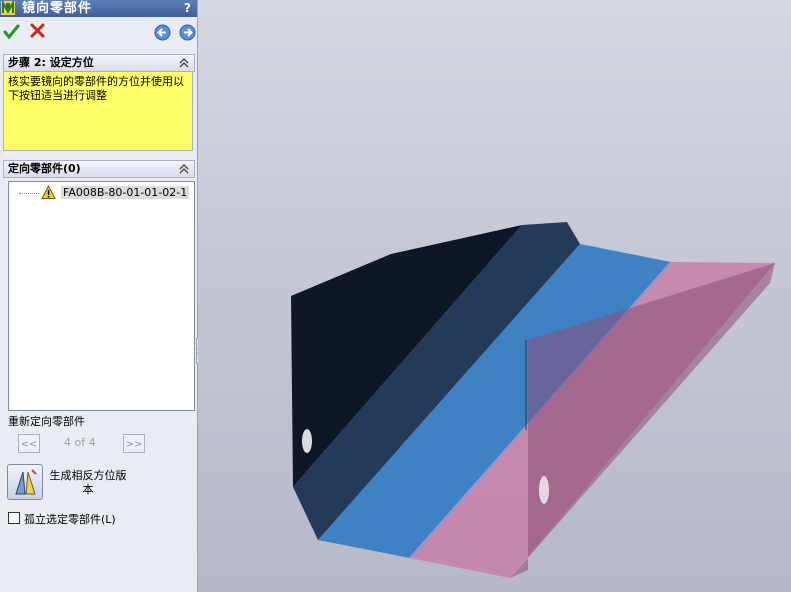 This screenshot has width=791, height=592. Describe the element at coordinates (162, 32) in the screenshot. I see `back-arrow-icon` at that location.